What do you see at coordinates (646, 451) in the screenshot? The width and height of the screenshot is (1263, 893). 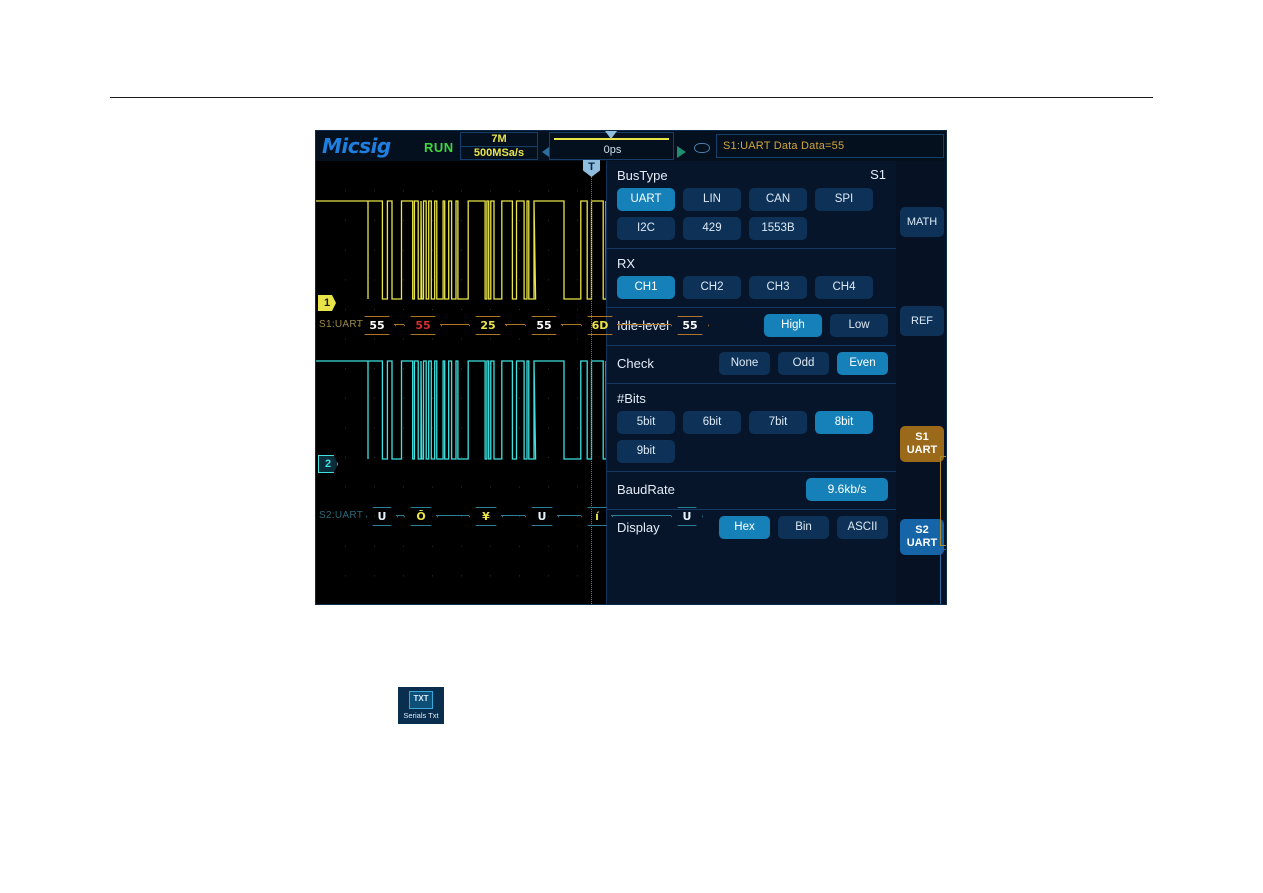 I see `bits-option-9bit: 9bit` at bounding box center [646, 451].